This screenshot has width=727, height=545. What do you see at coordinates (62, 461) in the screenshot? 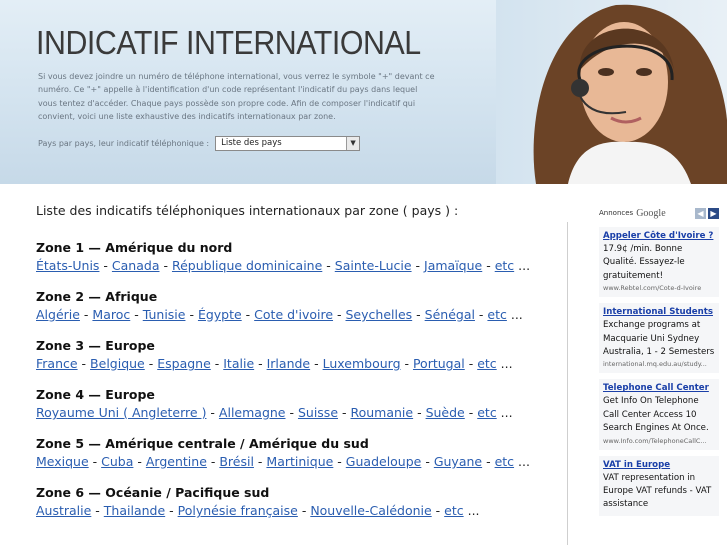
I see `country-link: Mexique` at bounding box center [62, 461].